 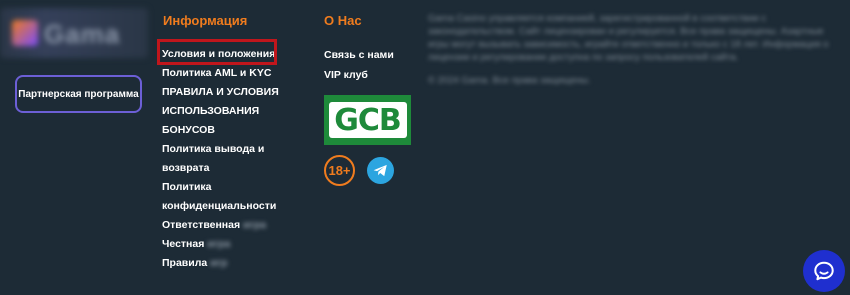 What do you see at coordinates (222, 225) in the screenshot?
I see `link-responsible-gaming: Ответственная игра` at bounding box center [222, 225].